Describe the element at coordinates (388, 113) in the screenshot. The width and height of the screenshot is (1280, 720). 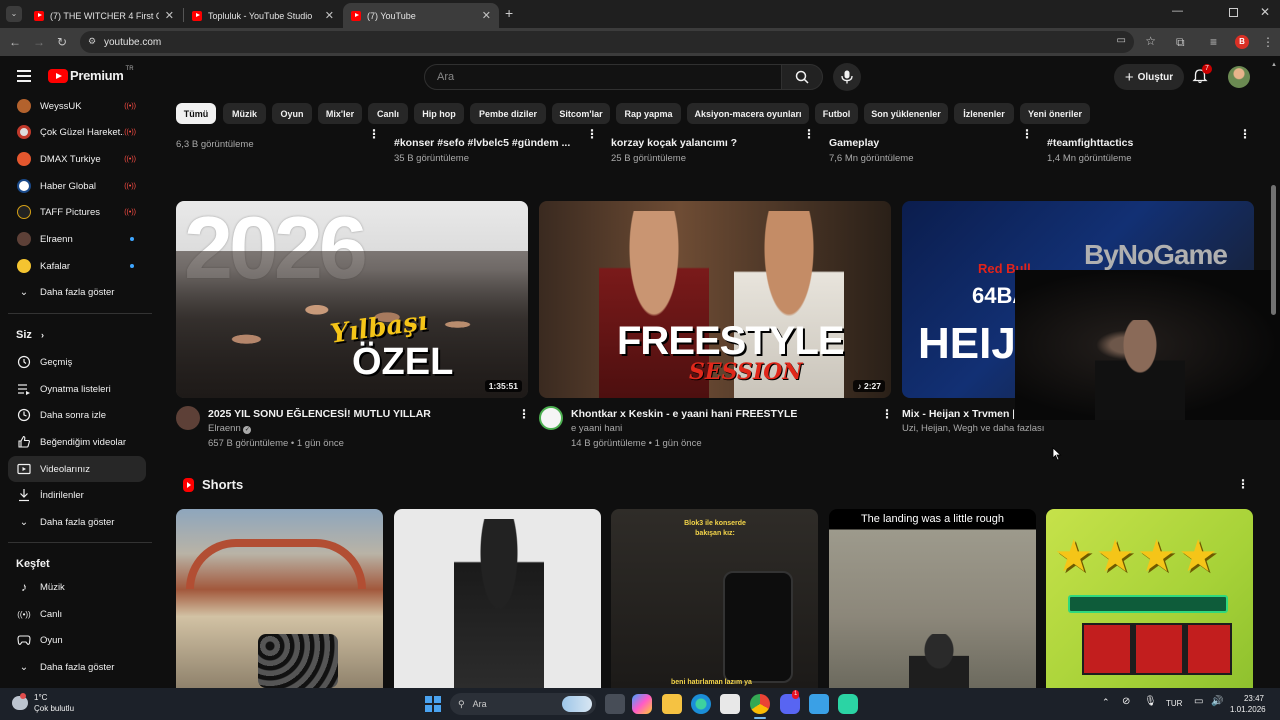
I see `chip-live: Canlı` at that location.